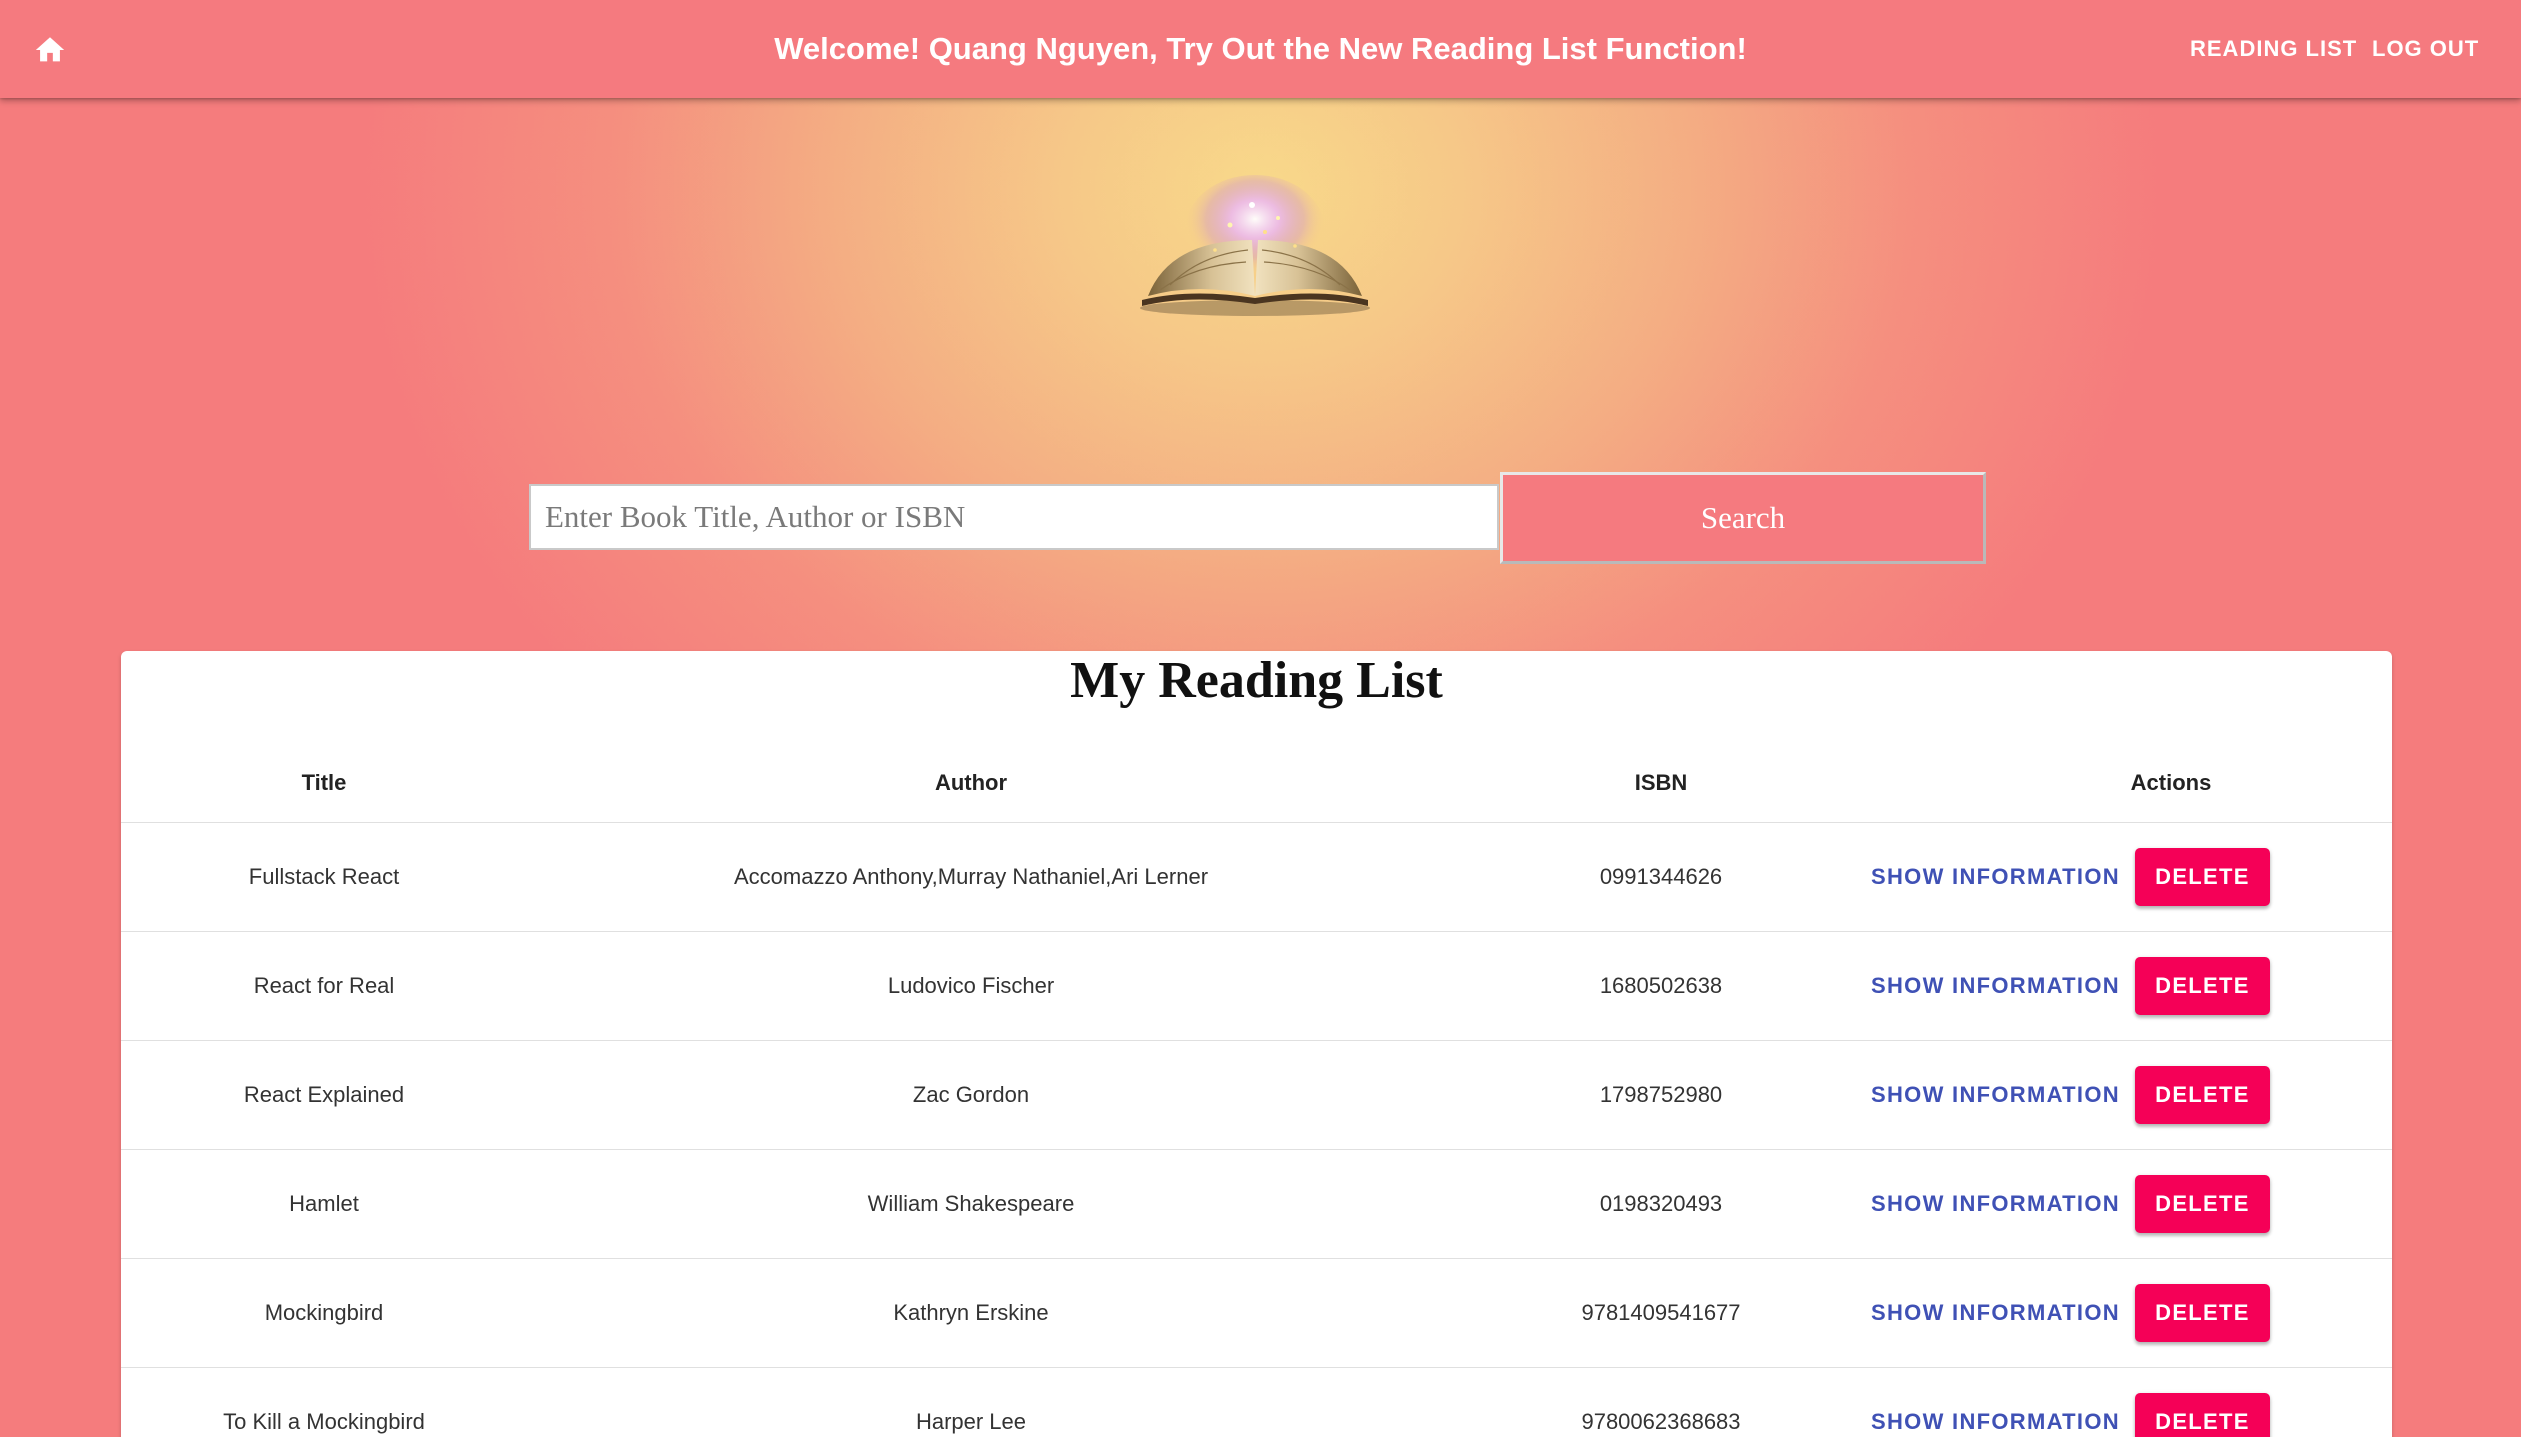 This screenshot has width=2521, height=1437. I want to click on column-header-actions: Actions, so click(2171, 782).